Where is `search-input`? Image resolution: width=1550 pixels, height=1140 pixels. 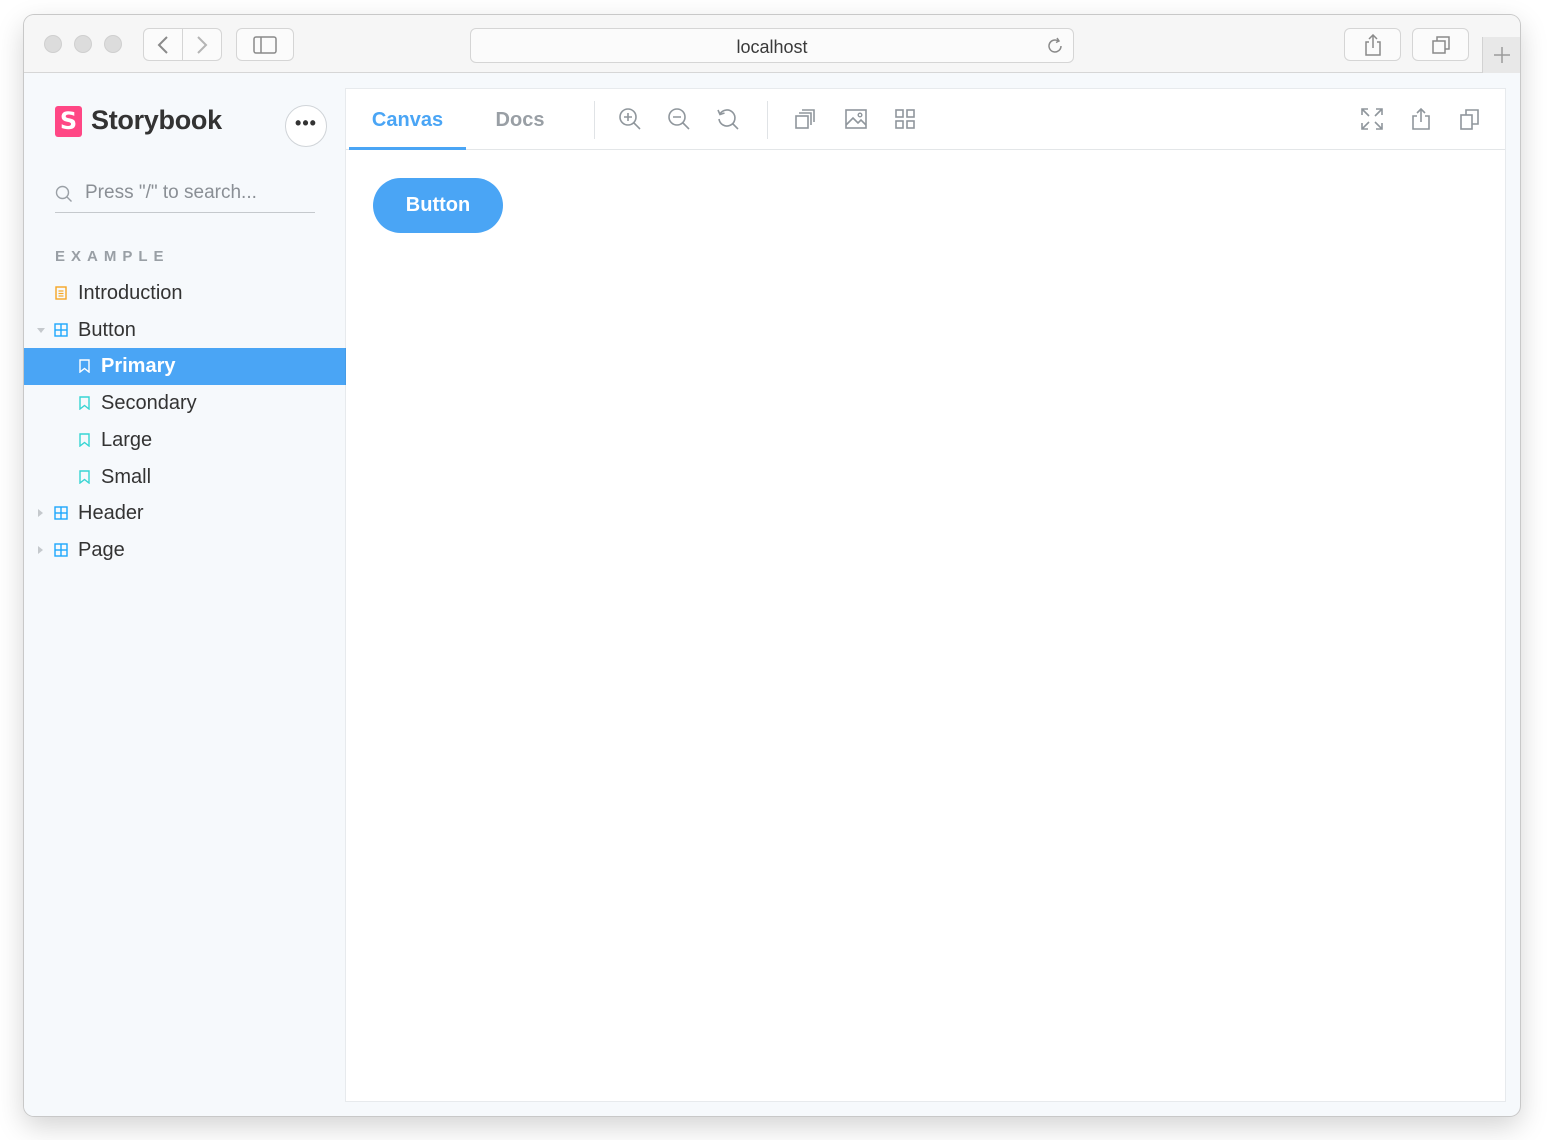 search-input is located at coordinates (199, 193).